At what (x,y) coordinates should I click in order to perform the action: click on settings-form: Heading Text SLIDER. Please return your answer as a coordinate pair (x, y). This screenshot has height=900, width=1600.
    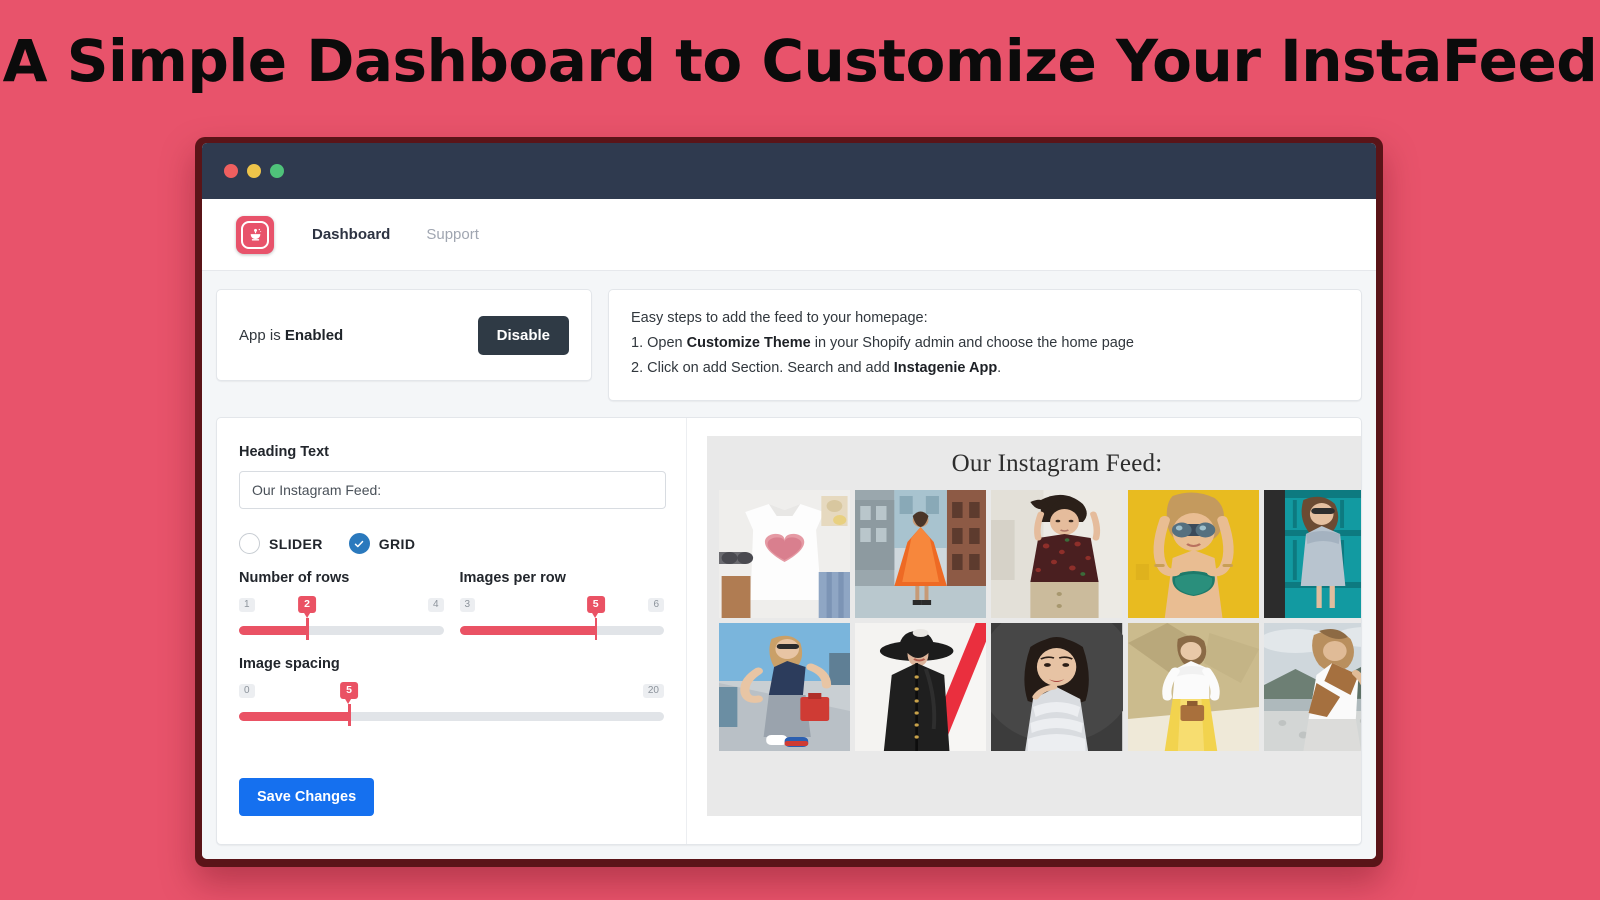
    Looking at the image, I should click on (452, 631).